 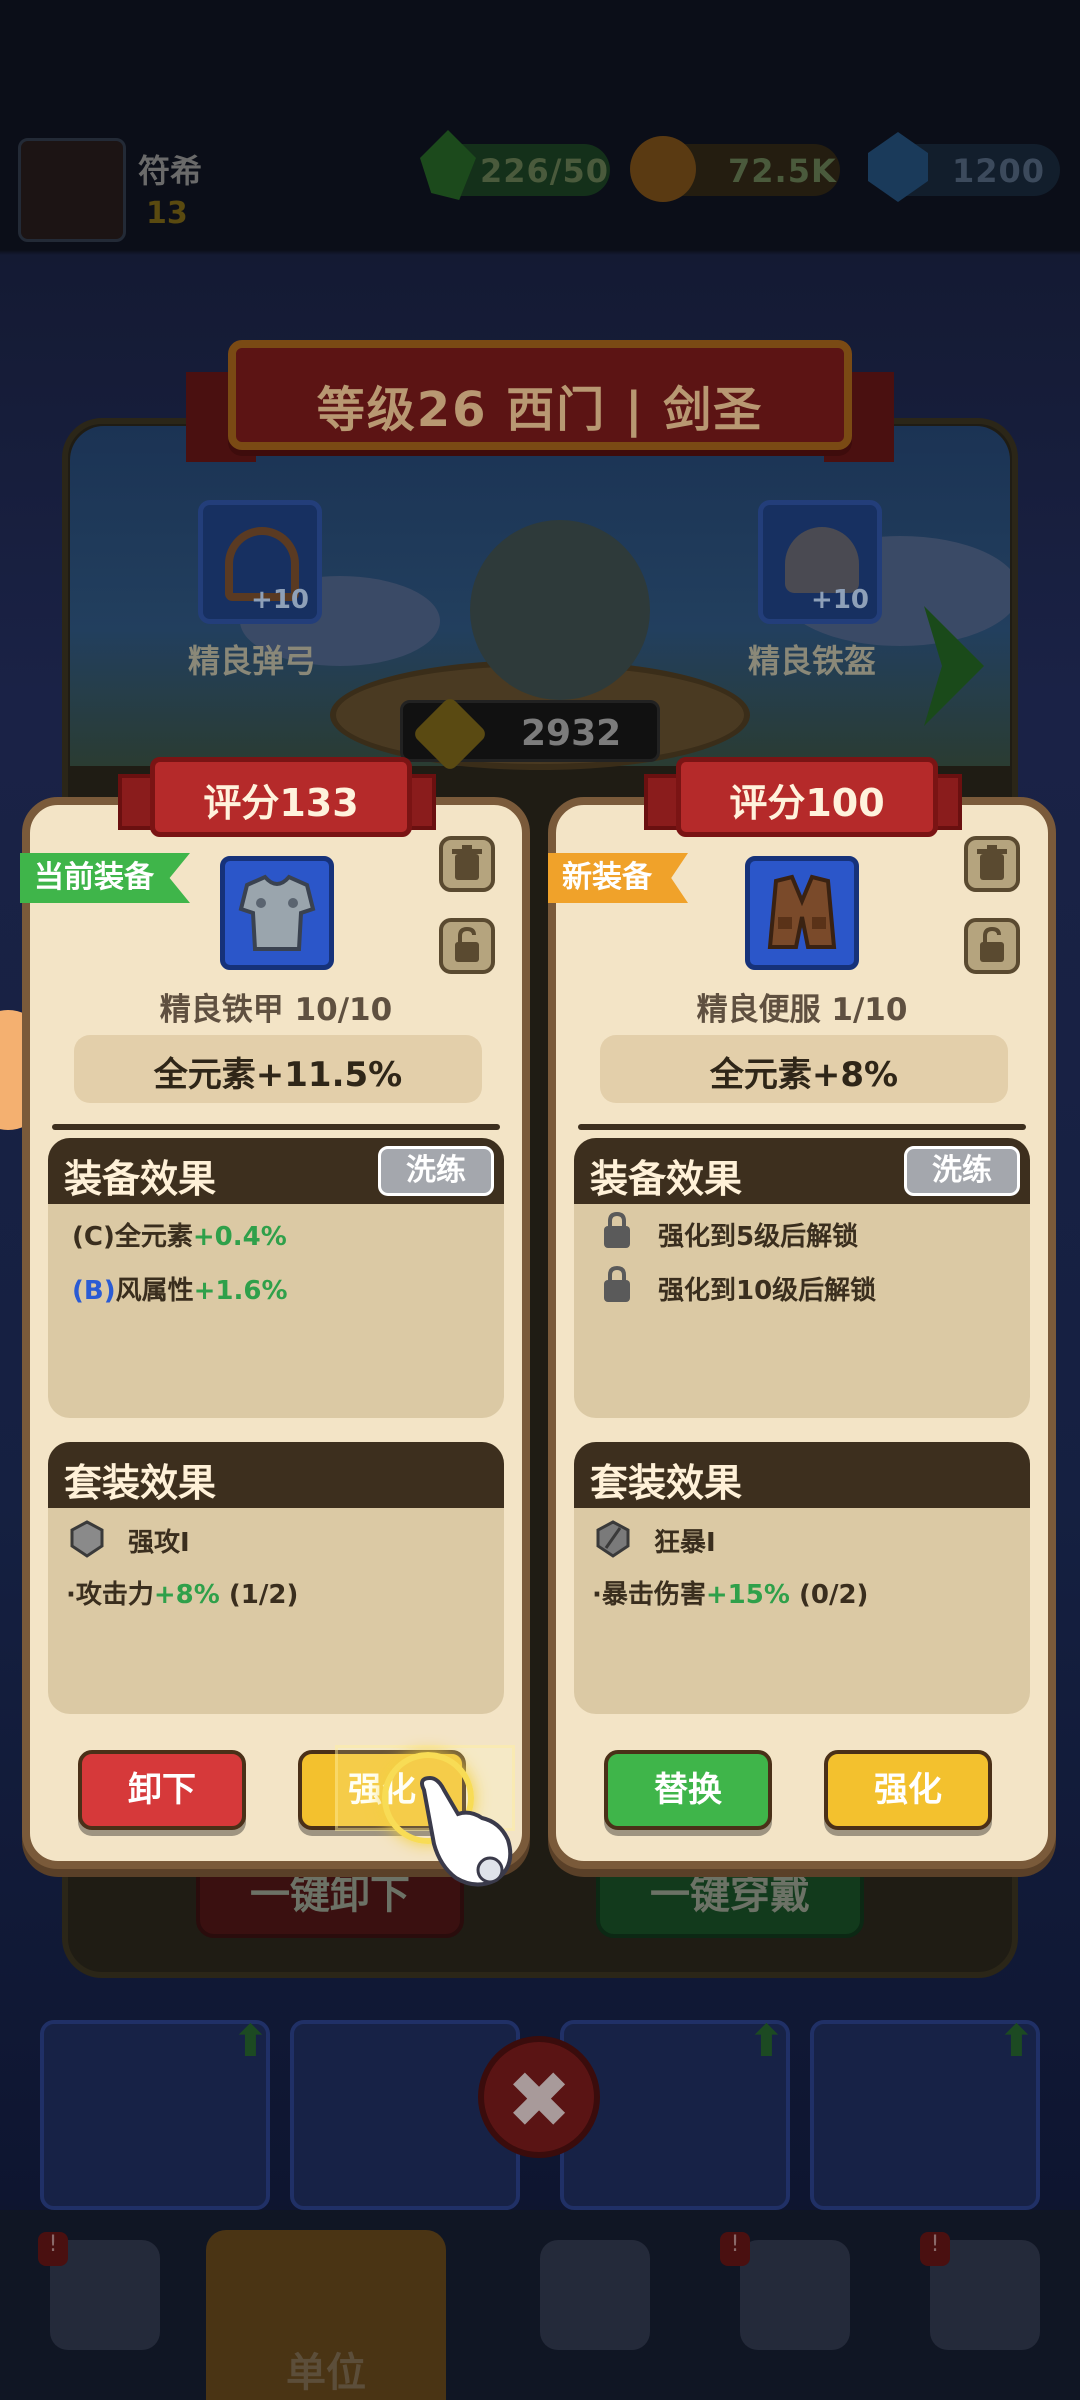 What do you see at coordinates (908, 1790) in the screenshot?
I see `enhance-button-new: 强化` at bounding box center [908, 1790].